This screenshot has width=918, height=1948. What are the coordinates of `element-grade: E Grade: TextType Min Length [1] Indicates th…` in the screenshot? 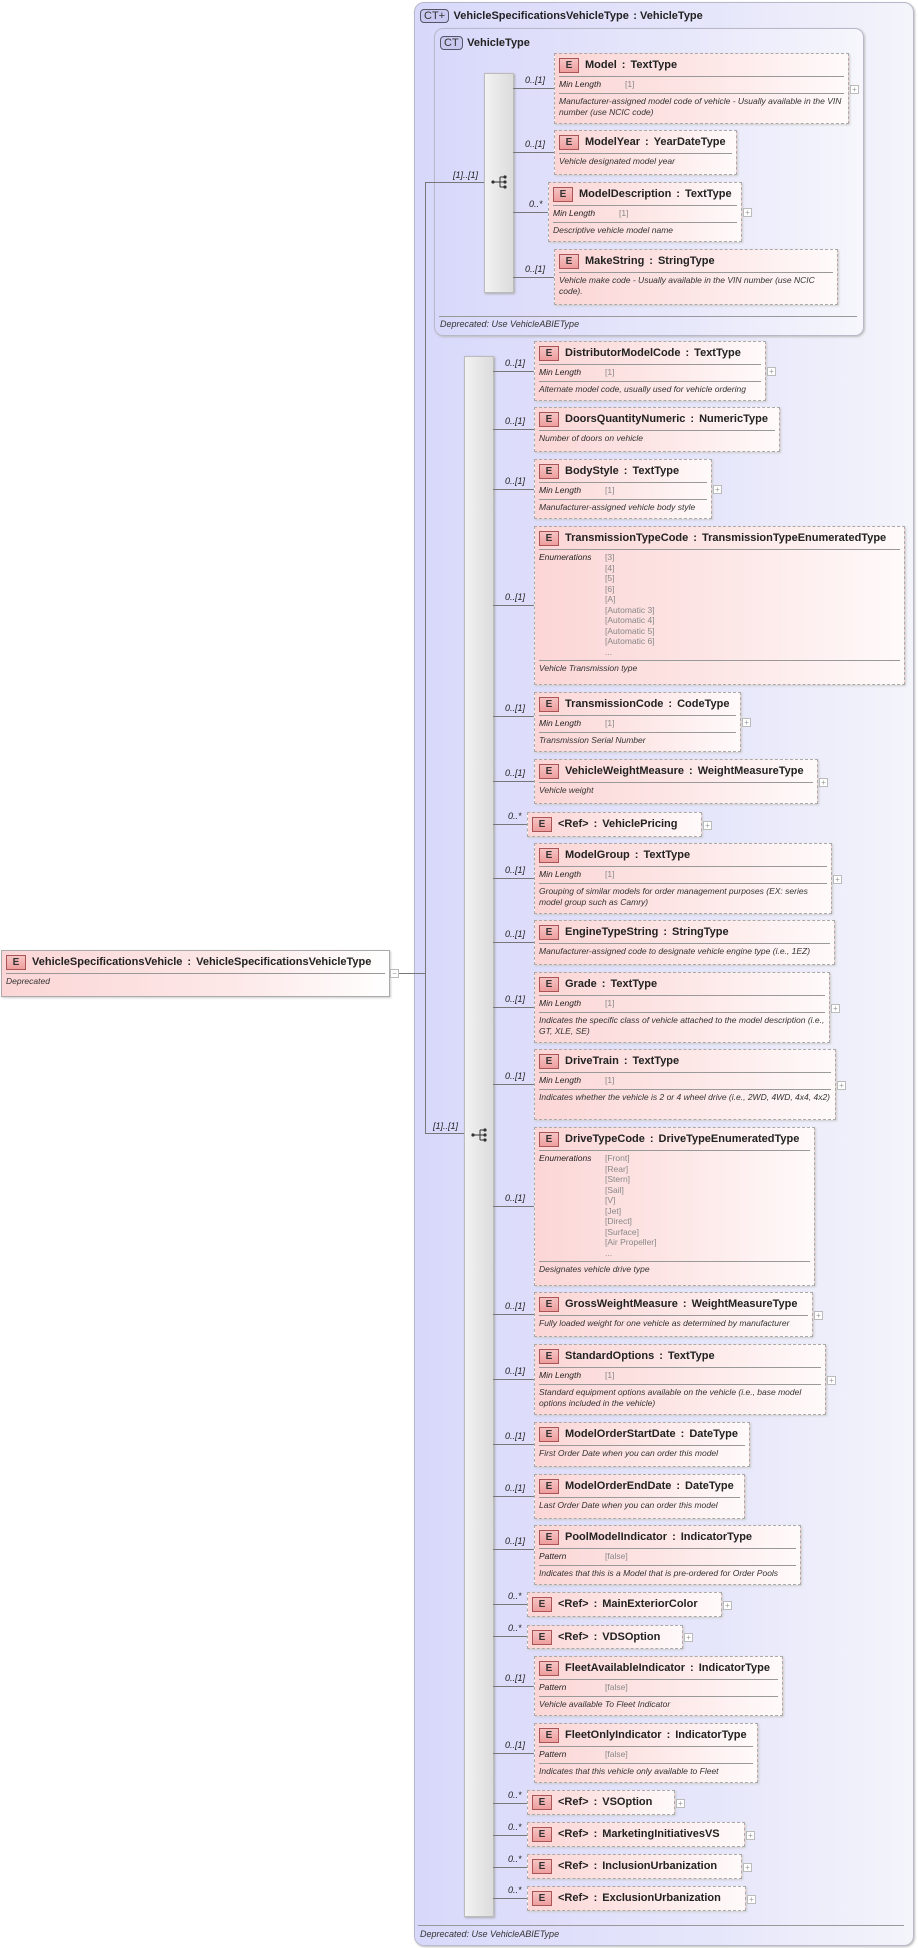 It's located at (682, 1007).